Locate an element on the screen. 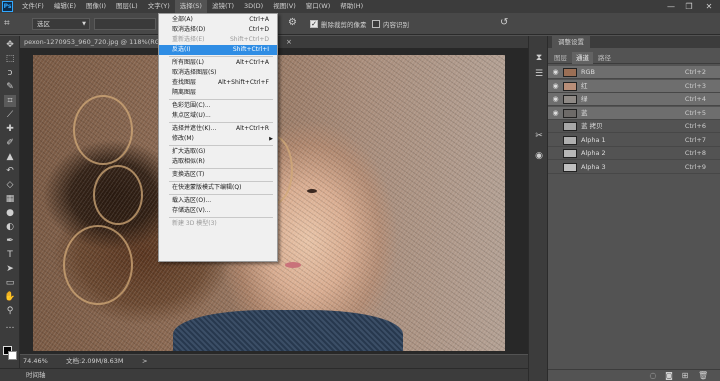  new-channel-icon: ⊞ is located at coordinates (685, 376).